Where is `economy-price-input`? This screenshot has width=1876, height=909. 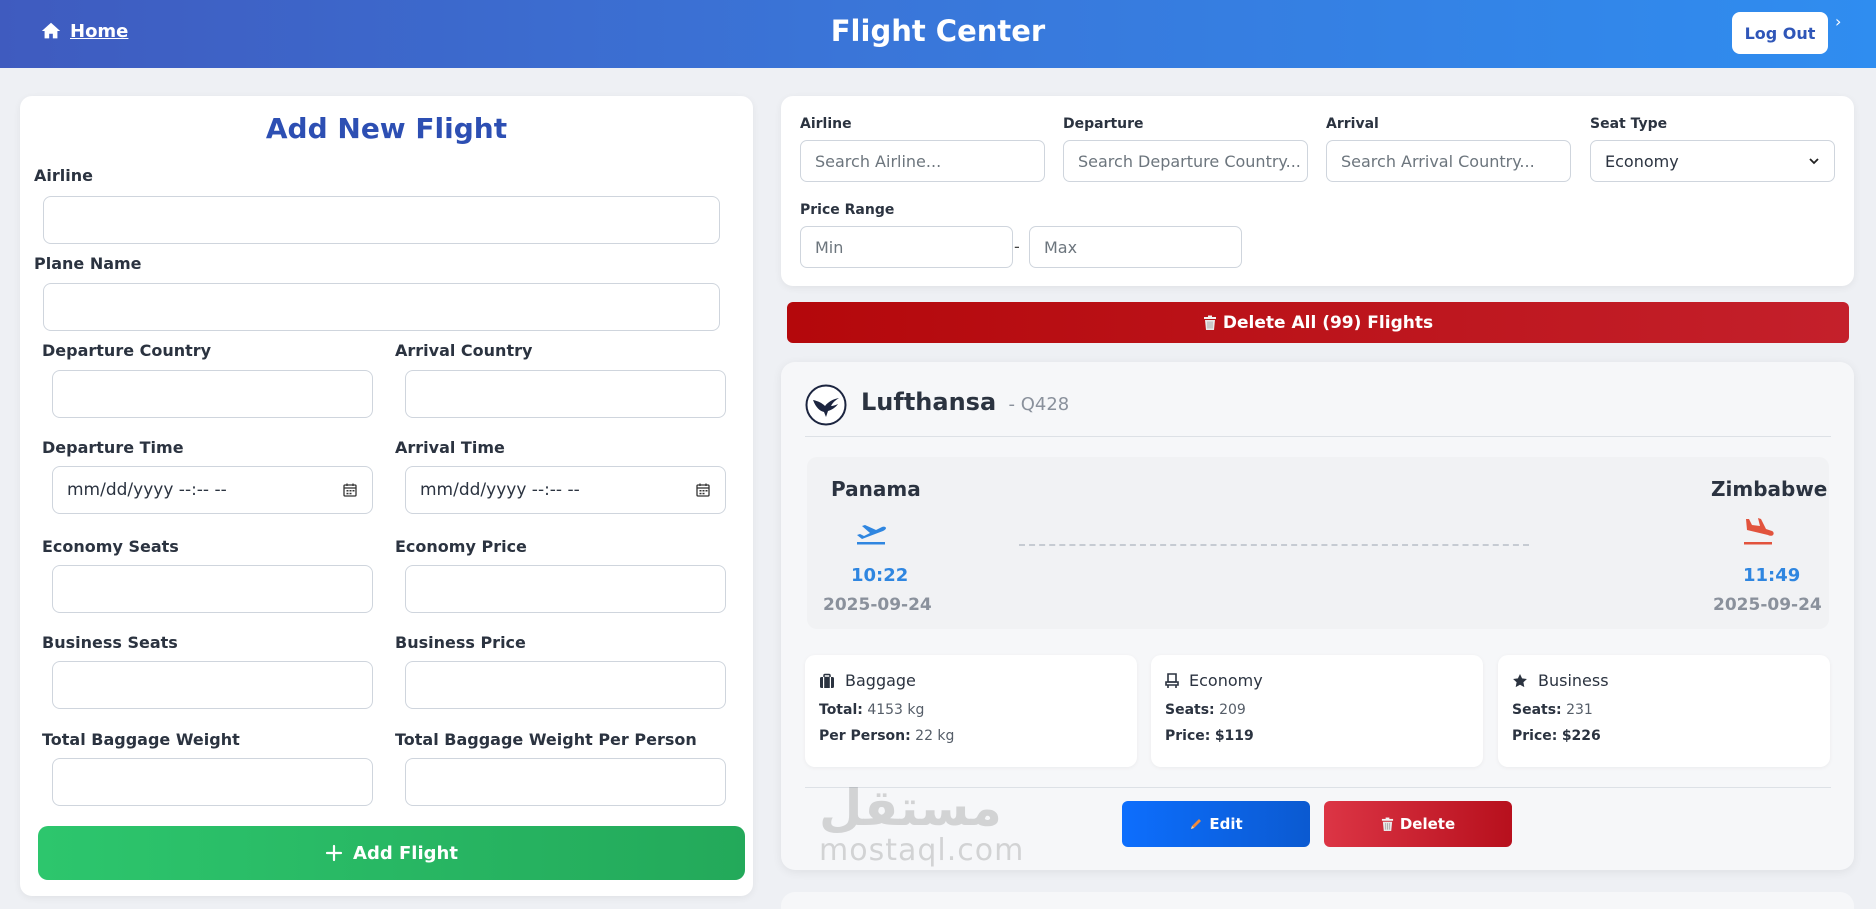
economy-price-input is located at coordinates (565, 589).